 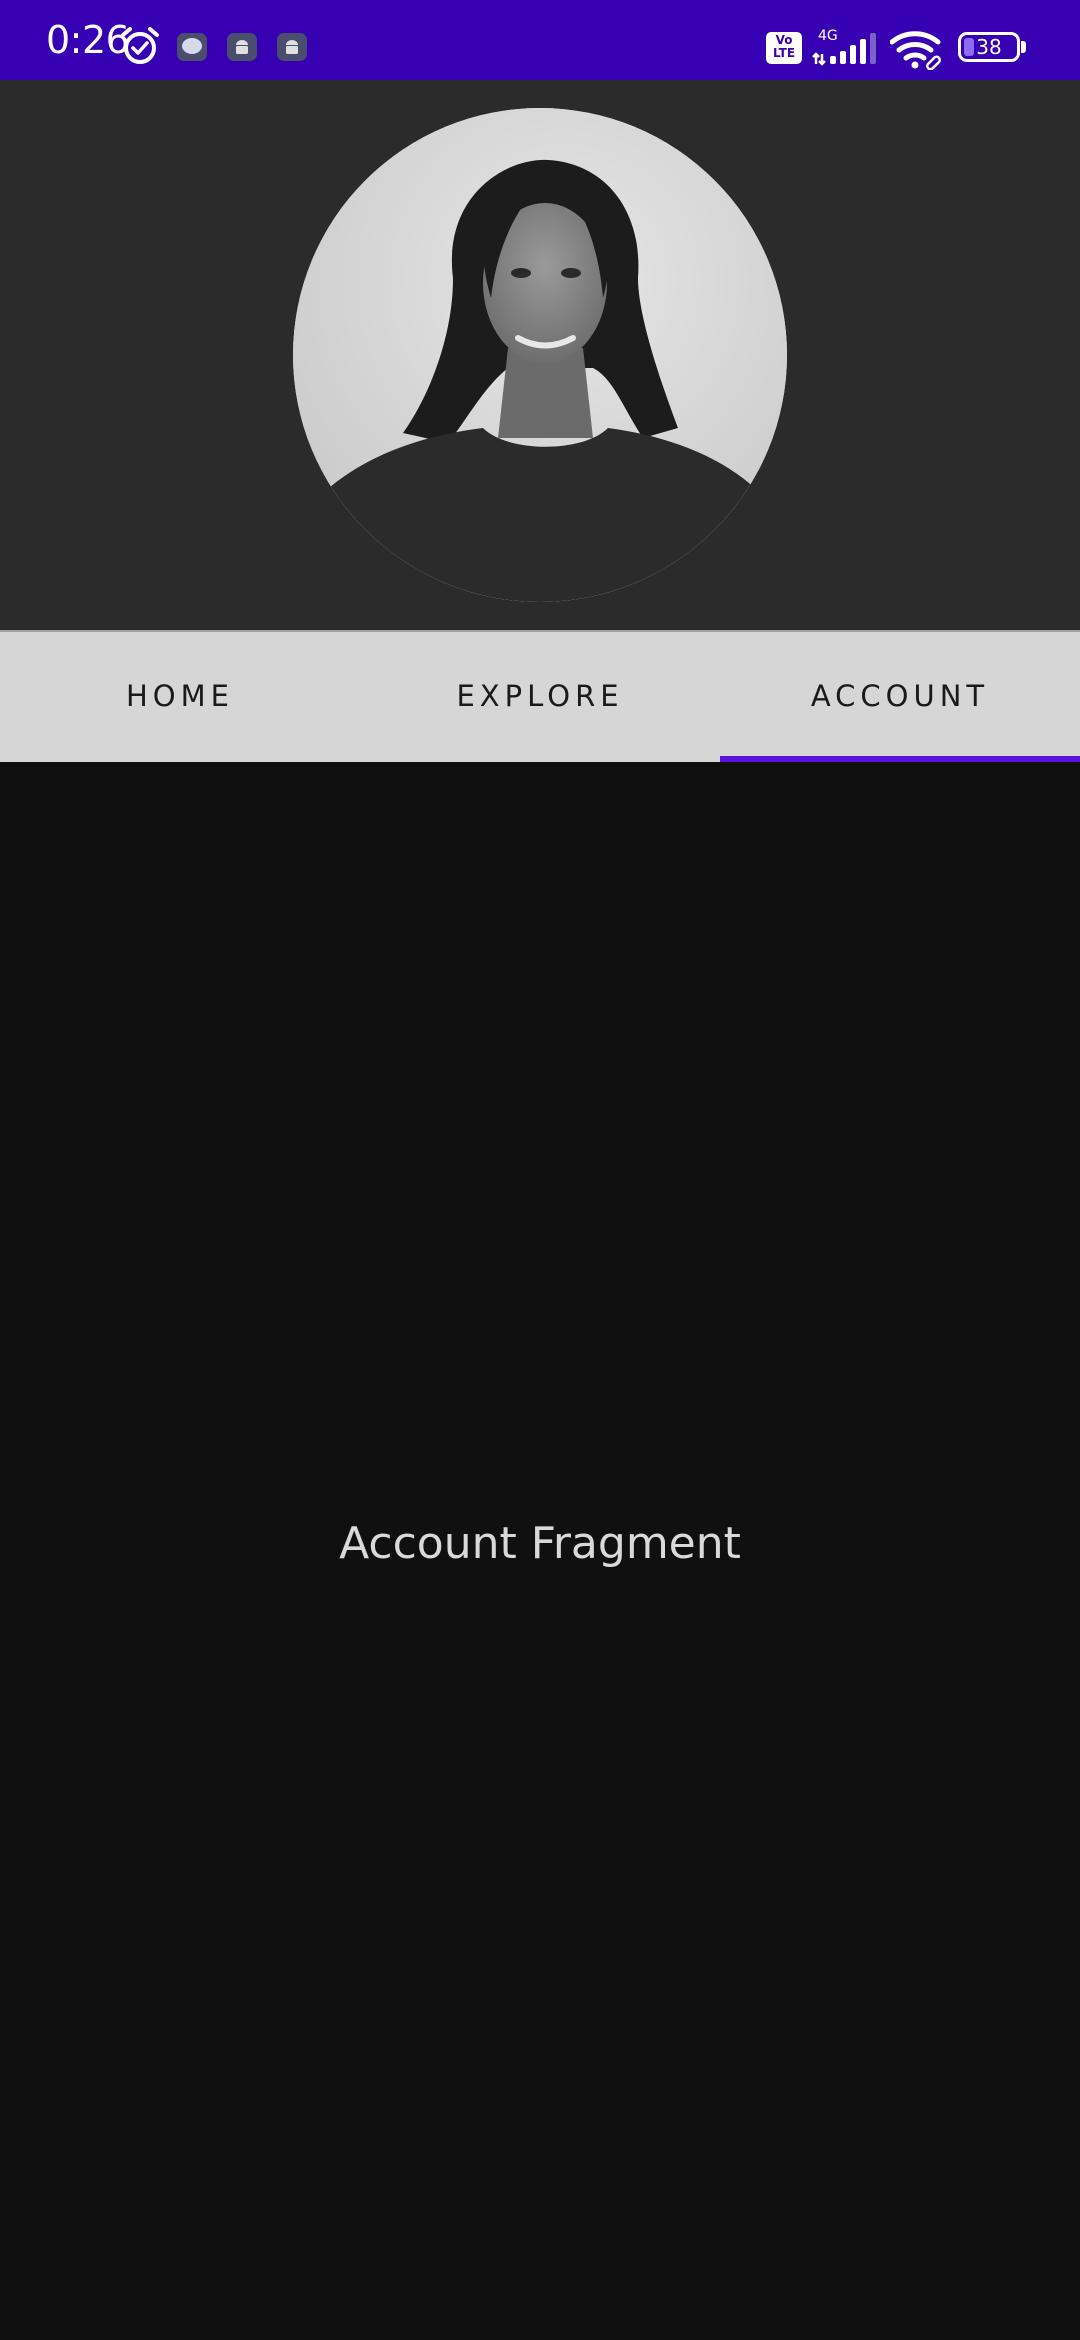 I want to click on battery-cap, so click(x=1023, y=47).